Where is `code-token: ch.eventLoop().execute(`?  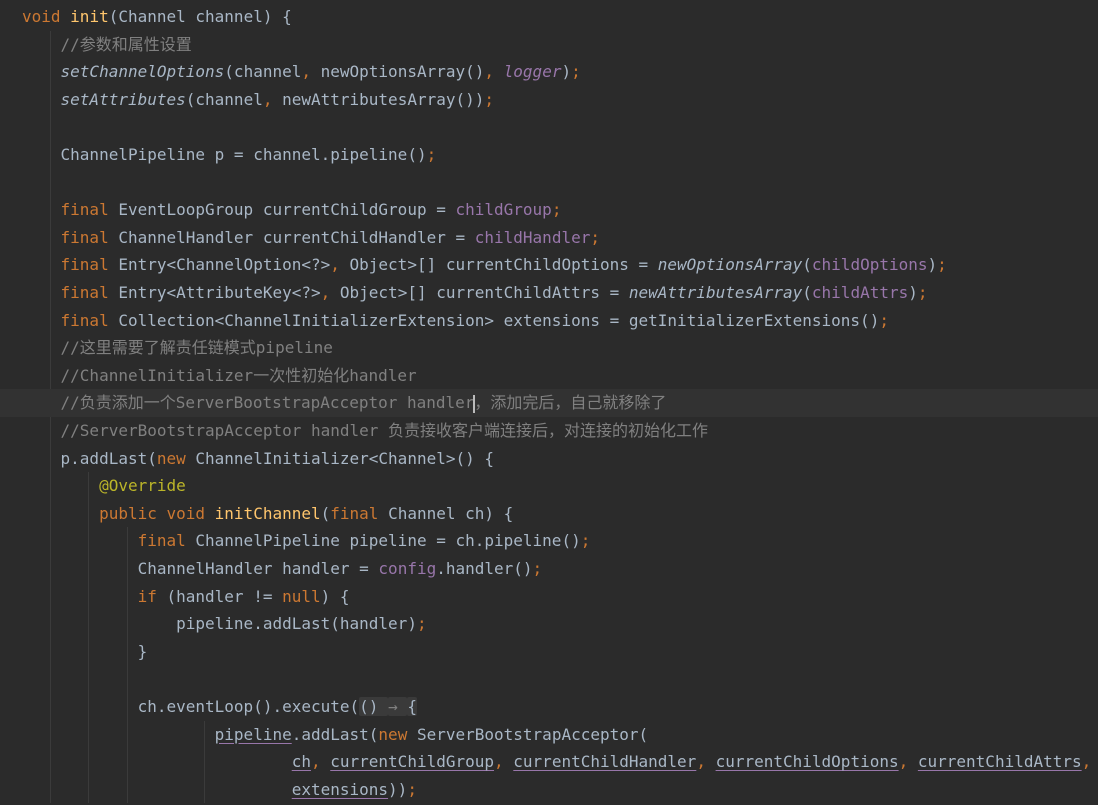
code-token: ch.eventLoop().execute( is located at coordinates (191, 706).